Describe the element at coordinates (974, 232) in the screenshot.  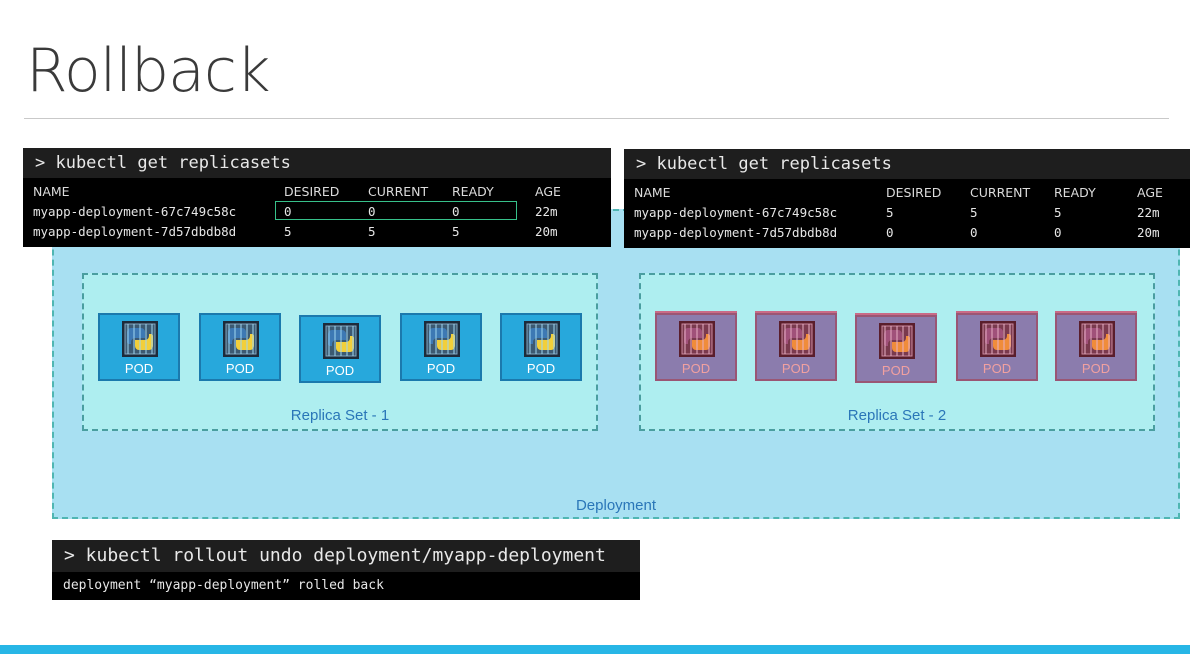
I see `current-value: 0` at that location.